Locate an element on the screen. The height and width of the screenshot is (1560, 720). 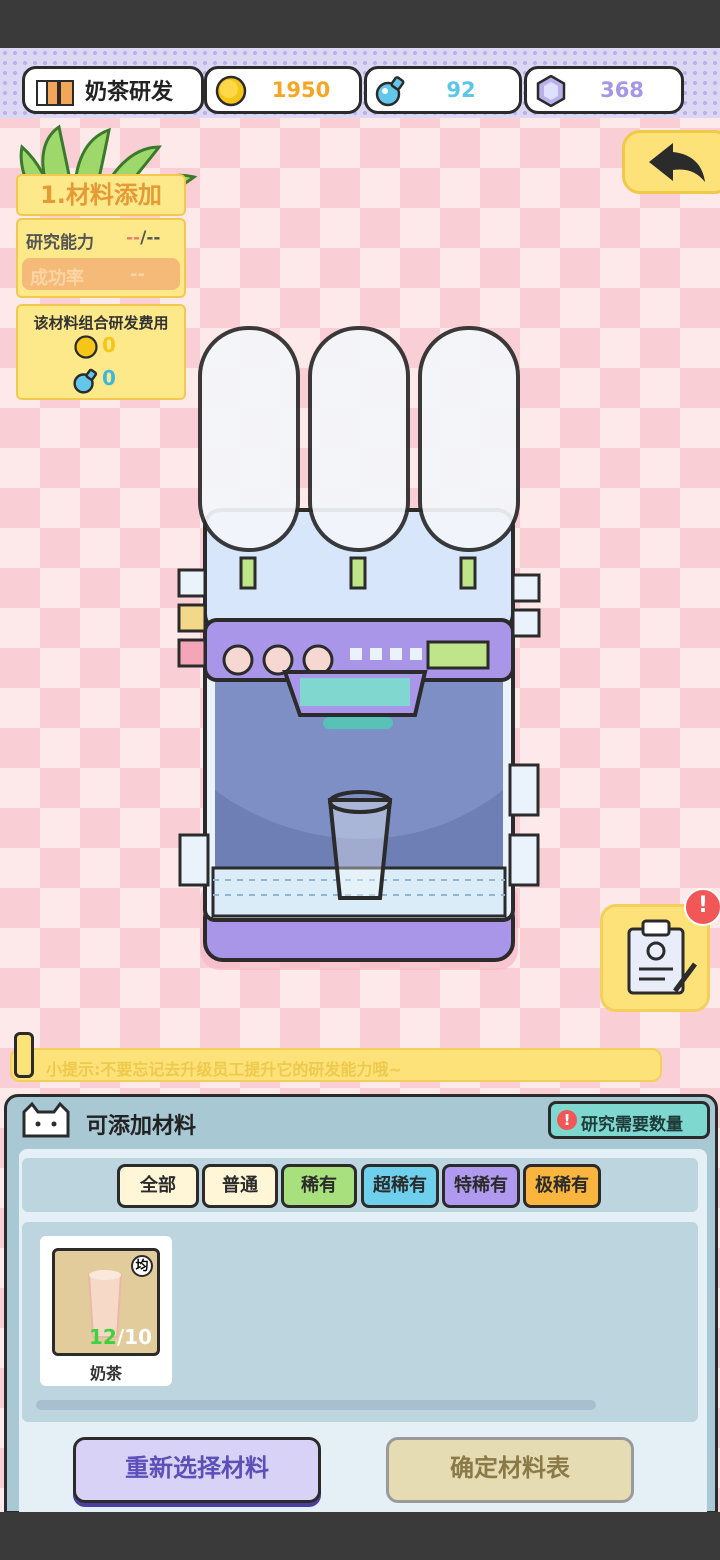
cost-coins: 0 is located at coordinates (109, 345).